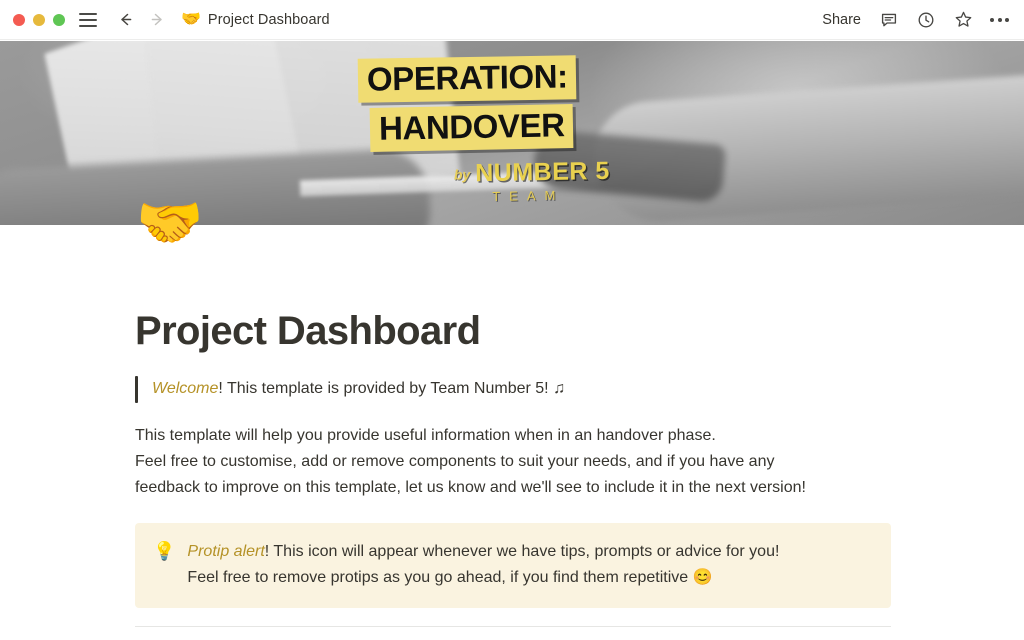 This screenshot has height=640, width=1024. I want to click on breadcrumb-title: Project Dashboard, so click(268, 19).